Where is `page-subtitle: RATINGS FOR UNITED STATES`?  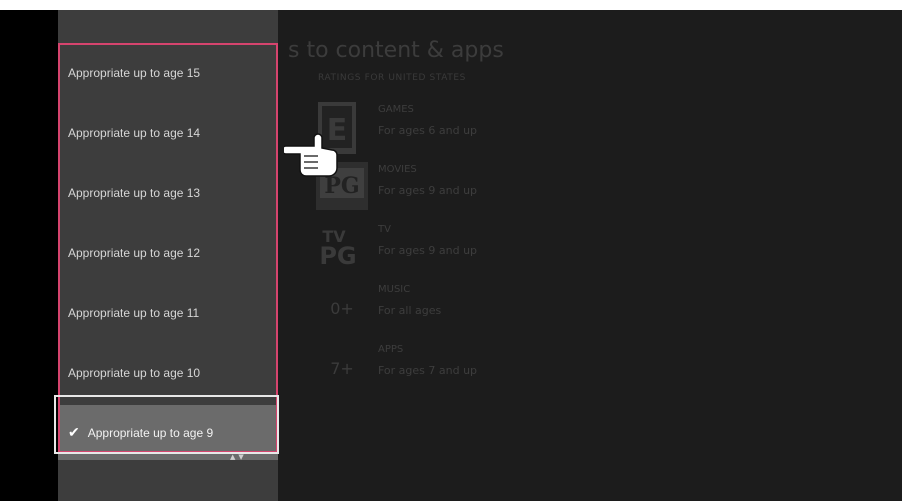 page-subtitle: RATINGS FOR UNITED STATES is located at coordinates (392, 78).